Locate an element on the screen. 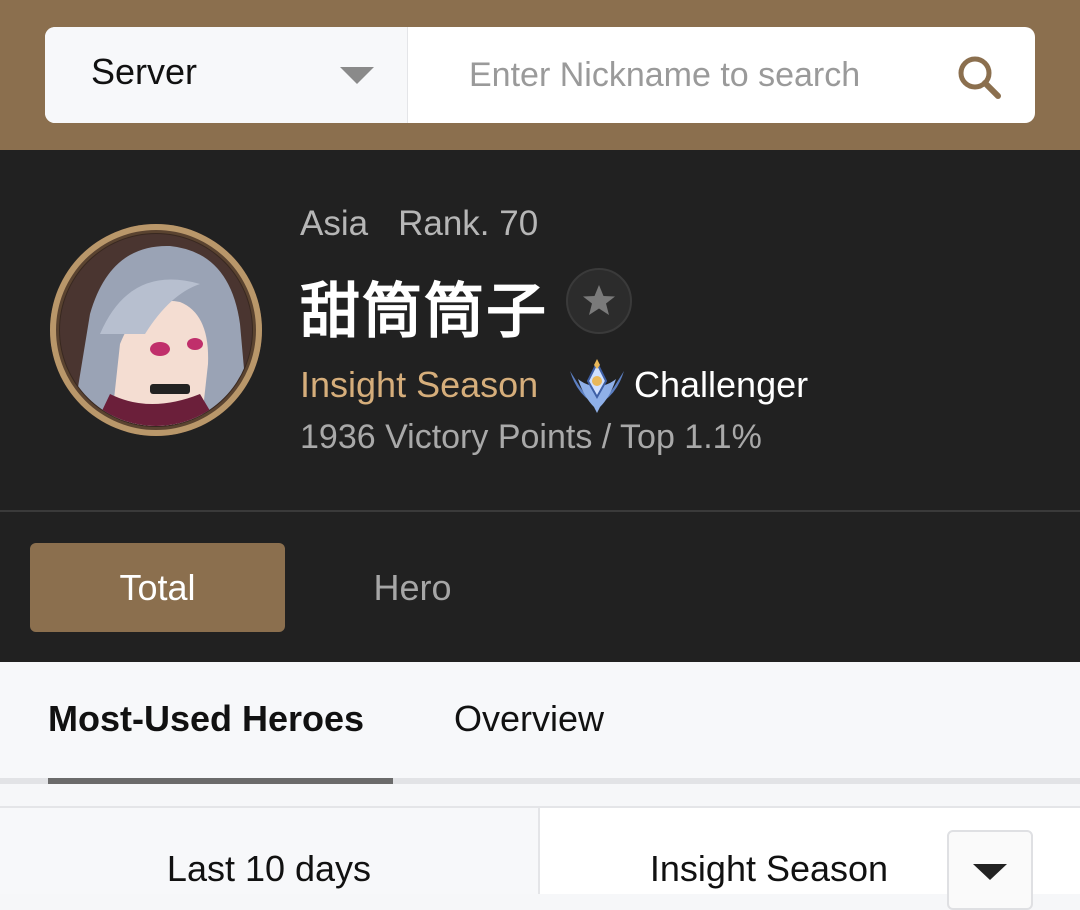 Image resolution: width=1080 pixels, height=910 pixels. tab-total: Total is located at coordinates (157, 587).